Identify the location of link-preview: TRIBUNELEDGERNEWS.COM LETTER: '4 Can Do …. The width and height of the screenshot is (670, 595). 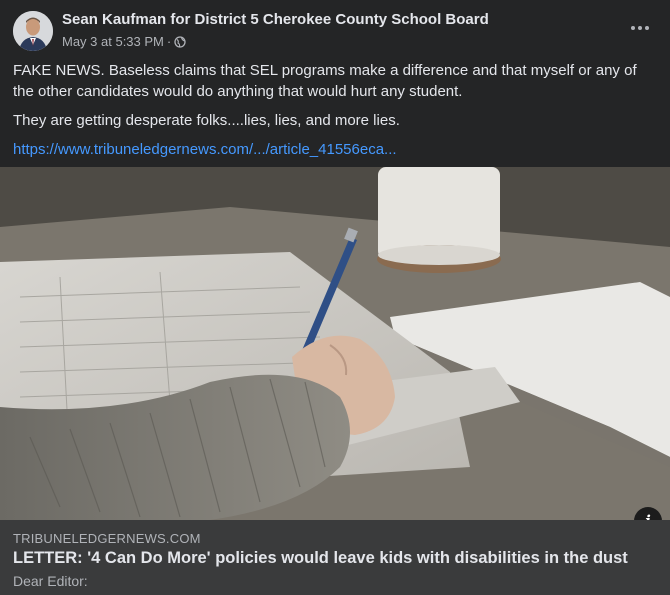
(335, 557).